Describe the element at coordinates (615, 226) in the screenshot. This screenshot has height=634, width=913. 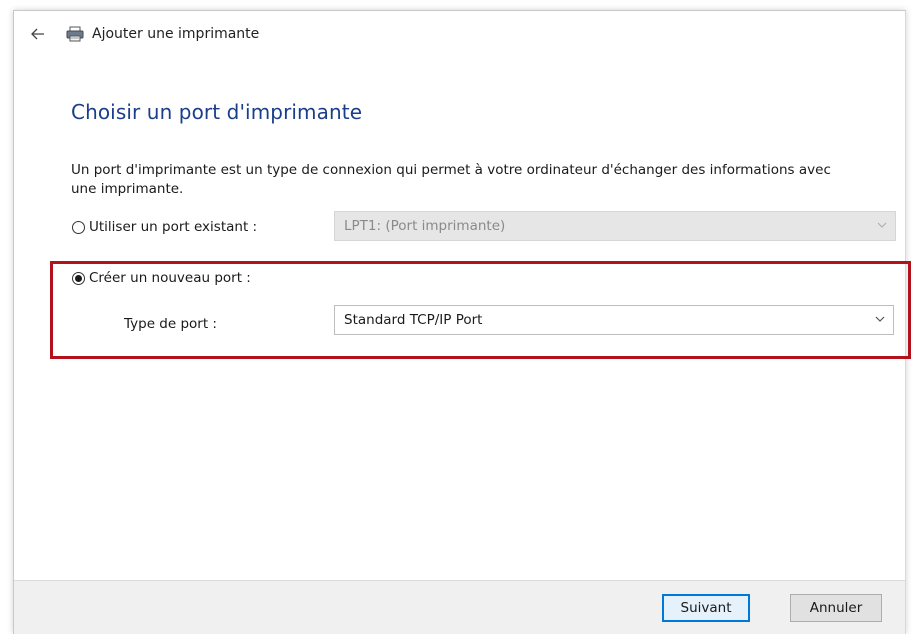
I see `existing-port-select: LPT1: (Port imprimante)` at that location.